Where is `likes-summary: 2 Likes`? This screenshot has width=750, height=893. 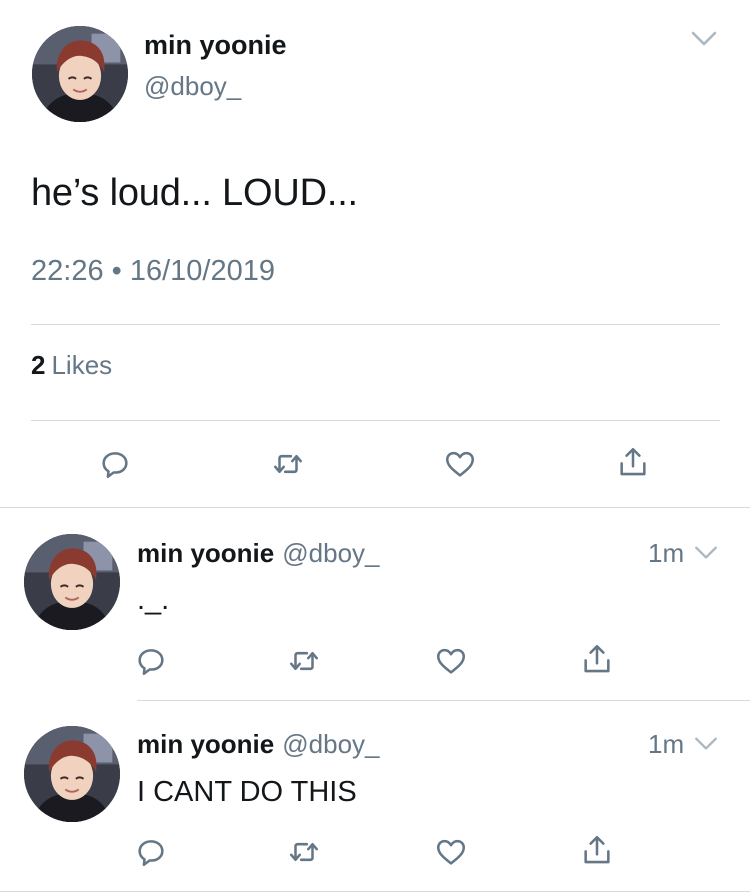 likes-summary: 2 Likes is located at coordinates (71, 365).